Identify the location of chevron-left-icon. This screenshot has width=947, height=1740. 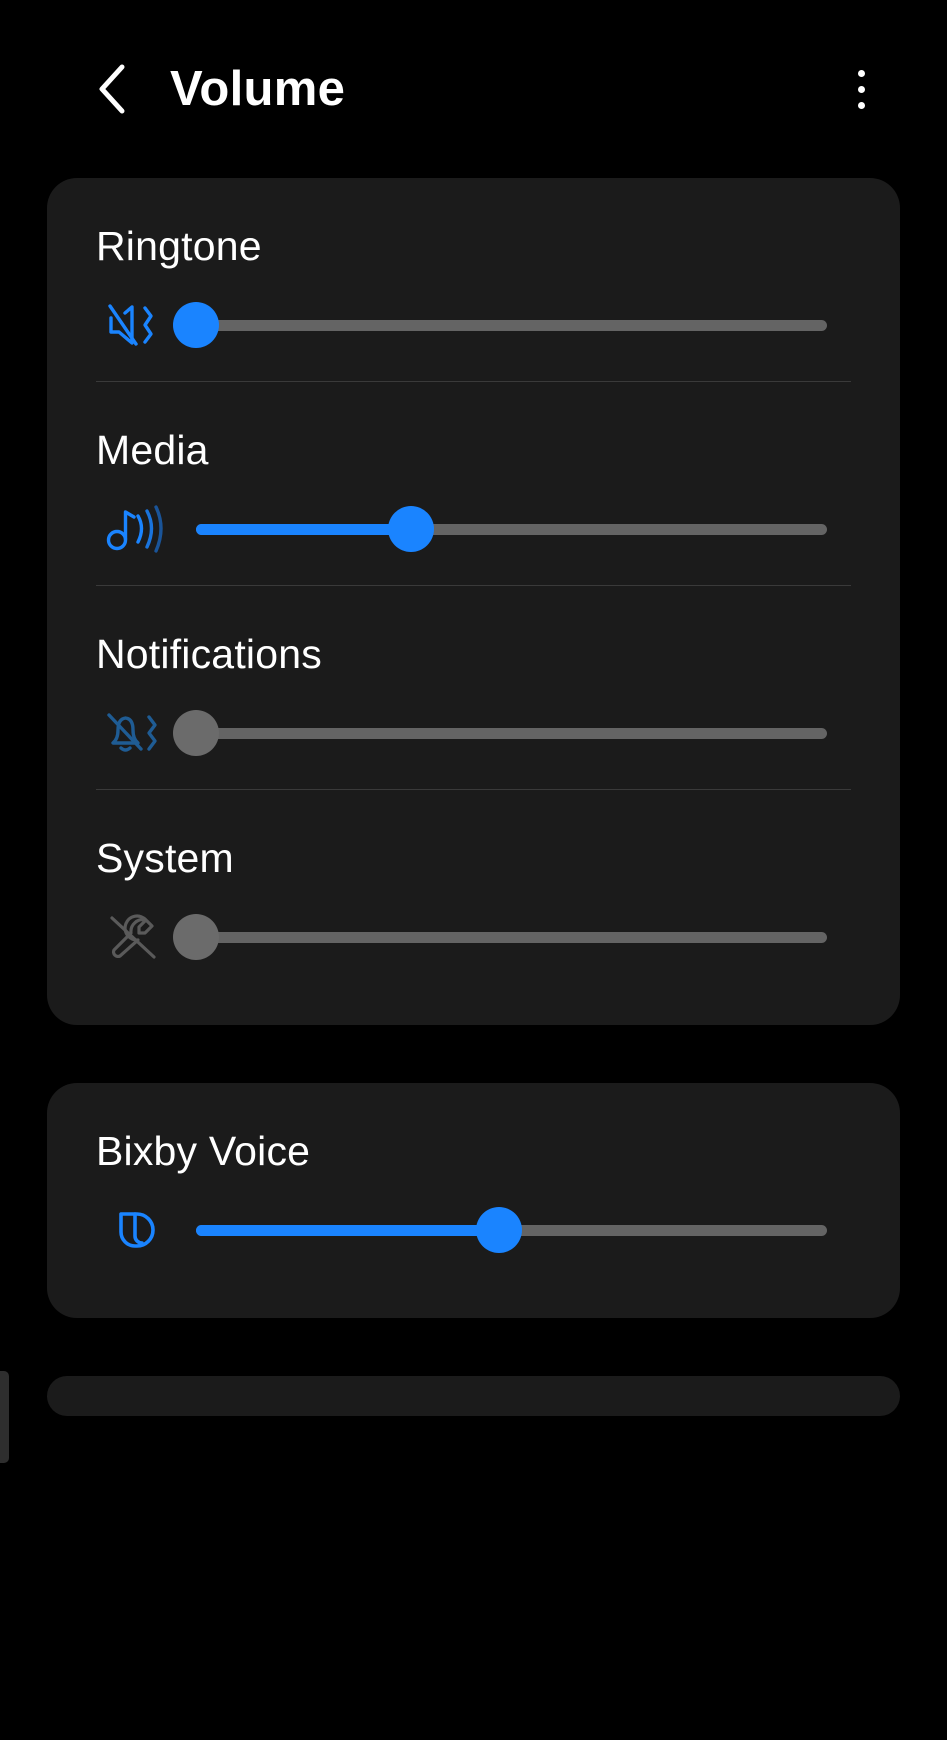
(112, 89).